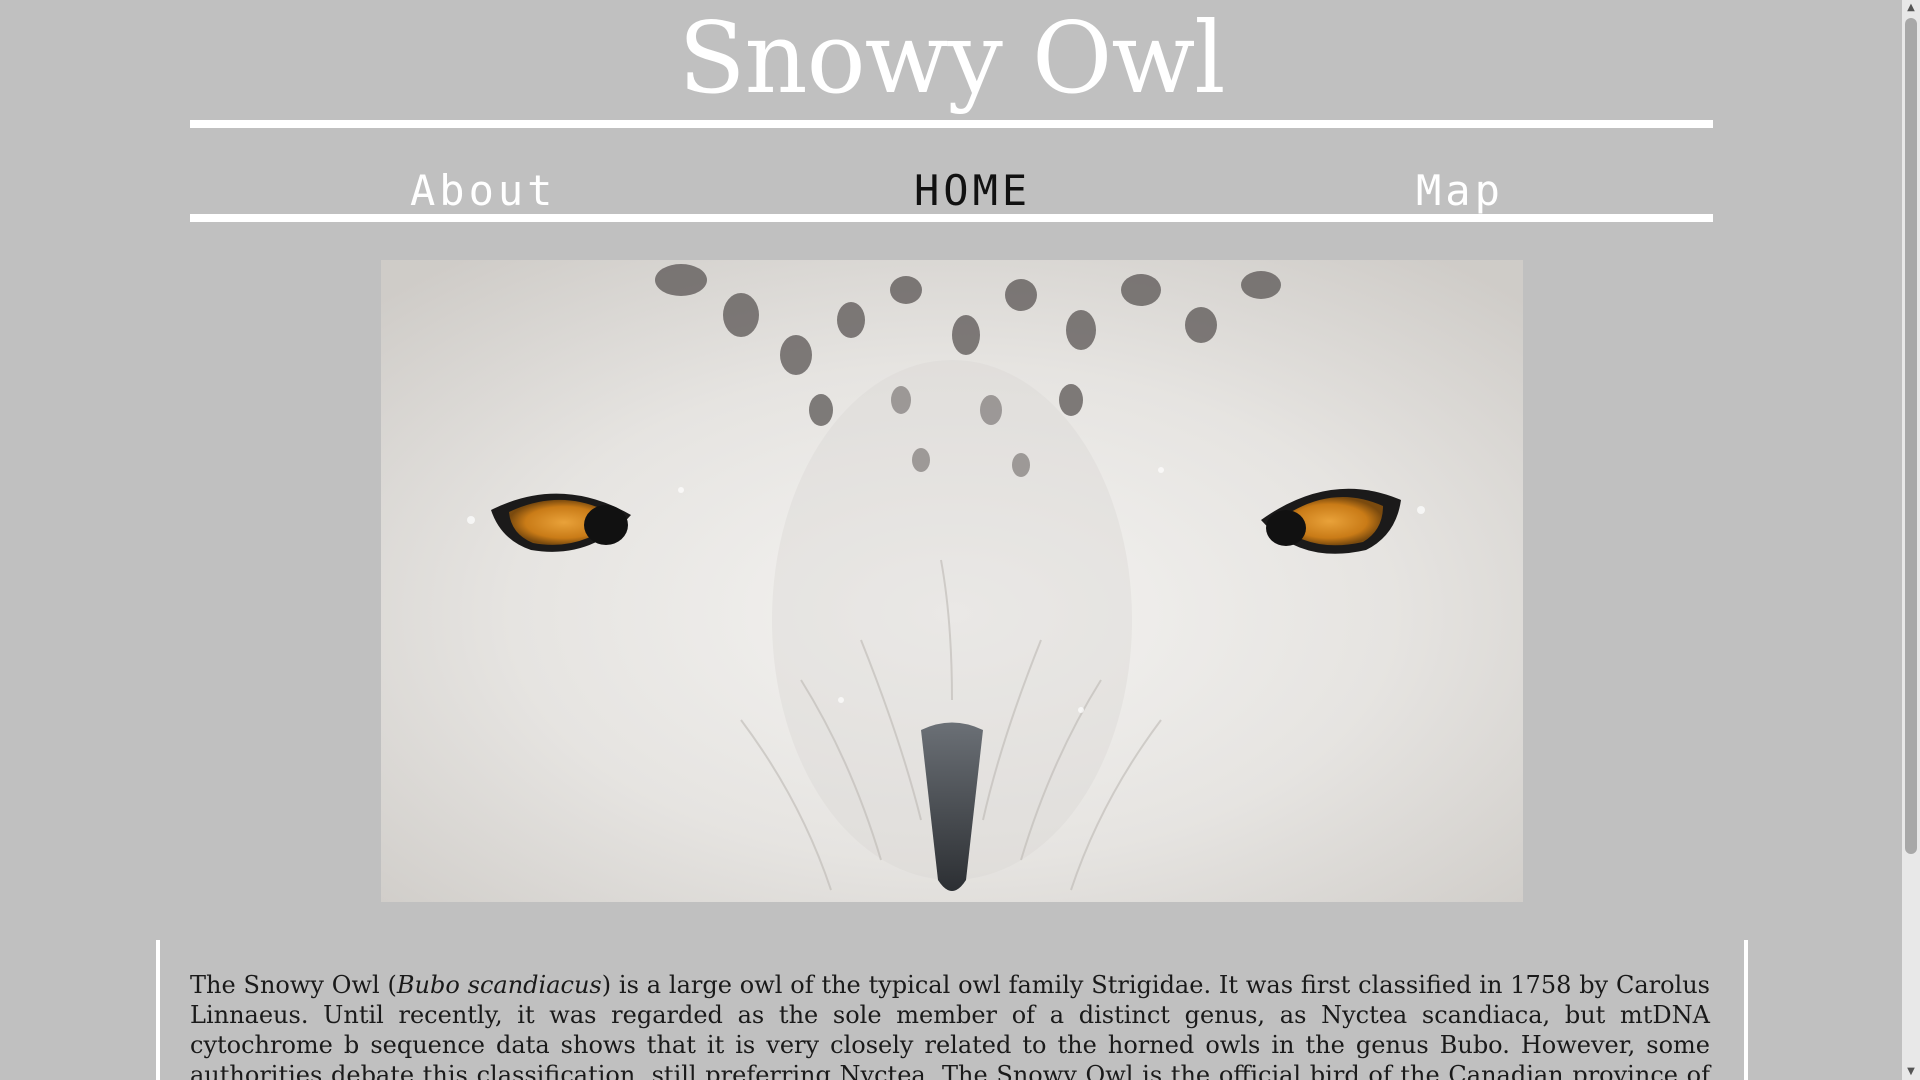 The width and height of the screenshot is (1920, 1080). Describe the element at coordinates (1460, 190) in the screenshot. I see `nav-link-map: Map` at that location.